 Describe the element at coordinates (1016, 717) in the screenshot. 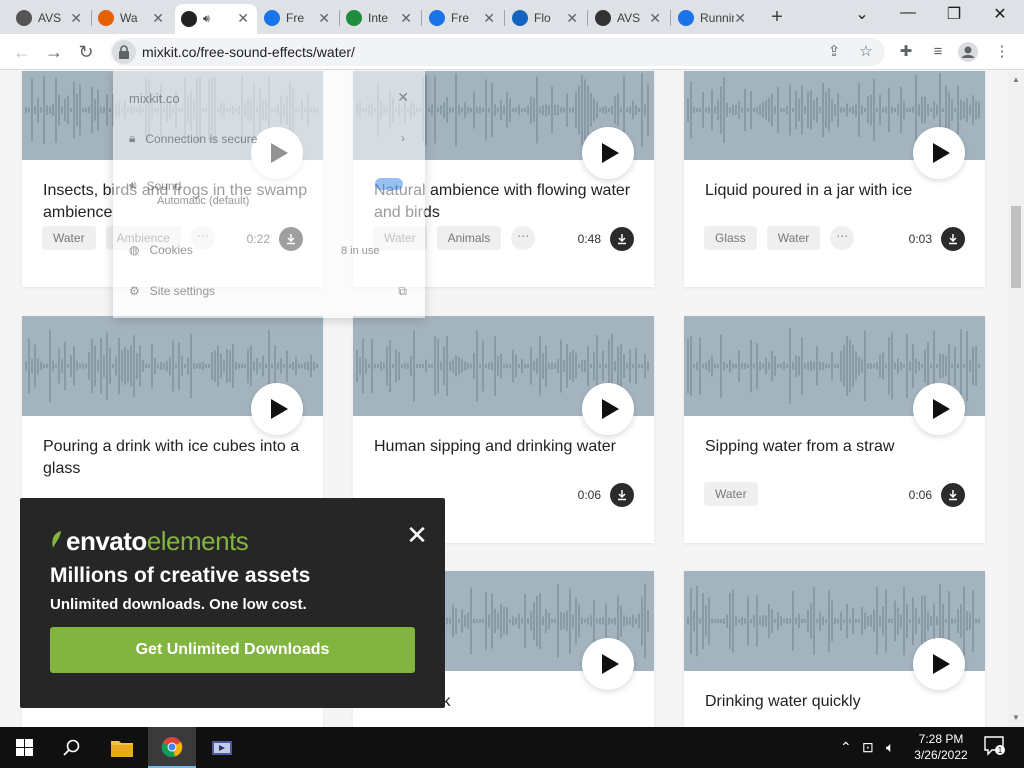

I see `scroll-down-arrow-icon: ▼` at that location.